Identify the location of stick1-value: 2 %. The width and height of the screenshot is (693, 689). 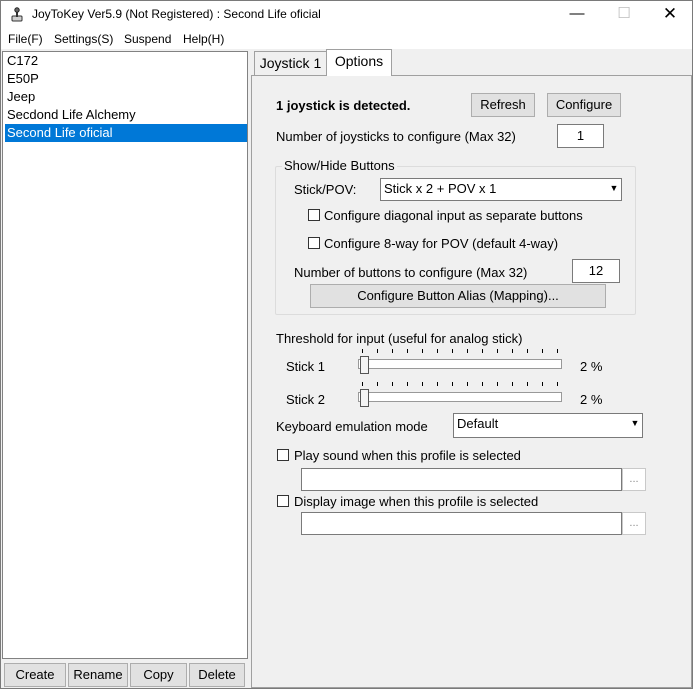
(591, 366).